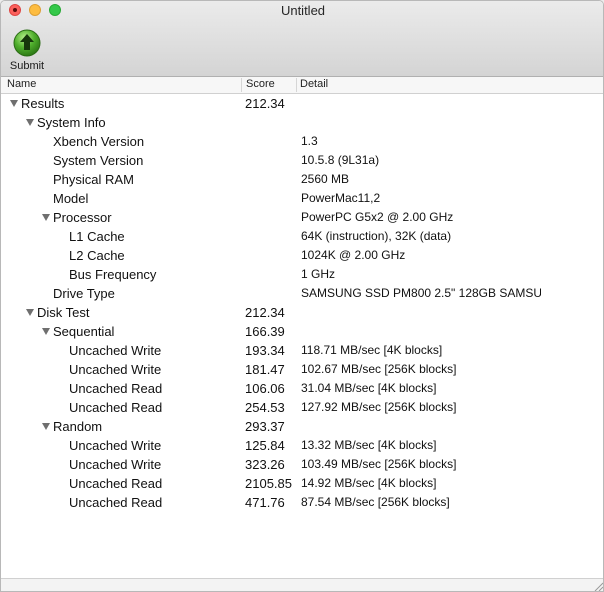 The width and height of the screenshot is (604, 592). I want to click on toolbar: Untitled Submit, so click(302, 39).